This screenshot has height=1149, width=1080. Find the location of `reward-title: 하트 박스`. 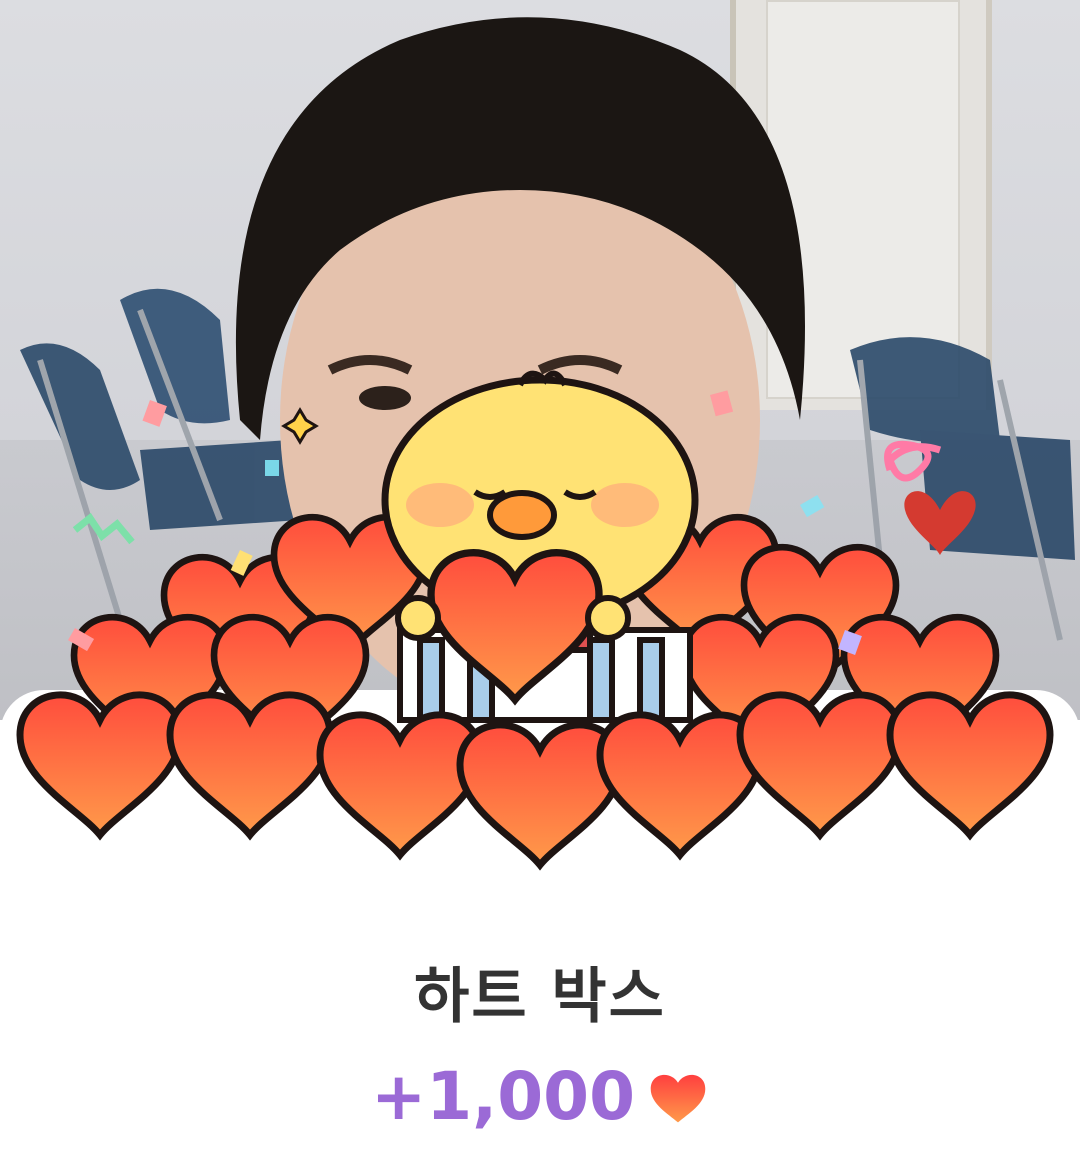

reward-title: 하트 박스 is located at coordinates (540, 997).